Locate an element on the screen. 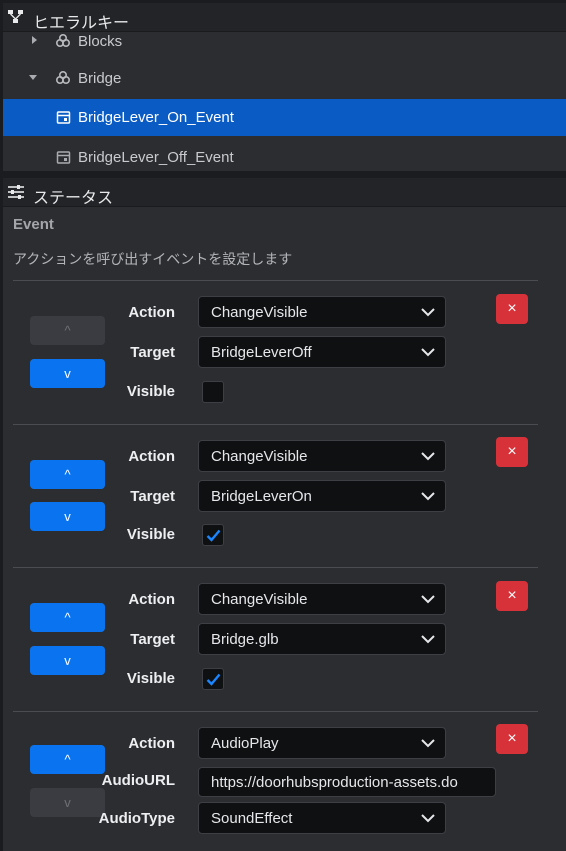 This screenshot has width=566, height=851. audiotype-select: SoundEffect is located at coordinates (322, 818).